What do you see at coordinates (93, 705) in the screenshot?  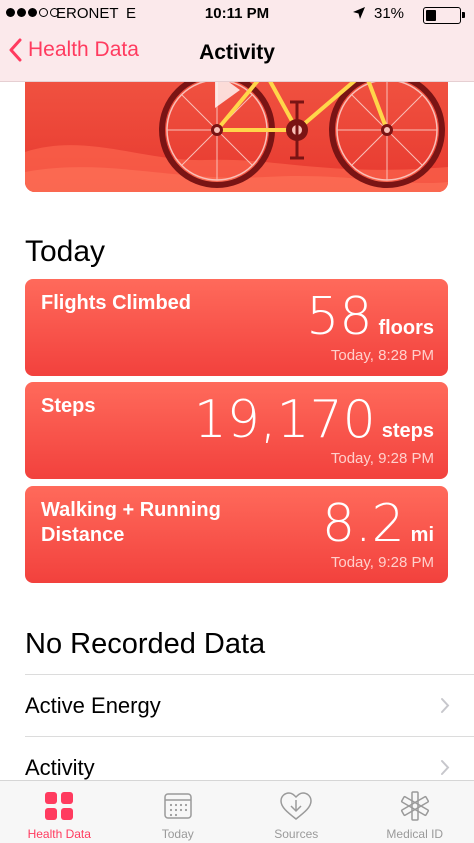 I see `list-item-label: Active Energy` at bounding box center [93, 705].